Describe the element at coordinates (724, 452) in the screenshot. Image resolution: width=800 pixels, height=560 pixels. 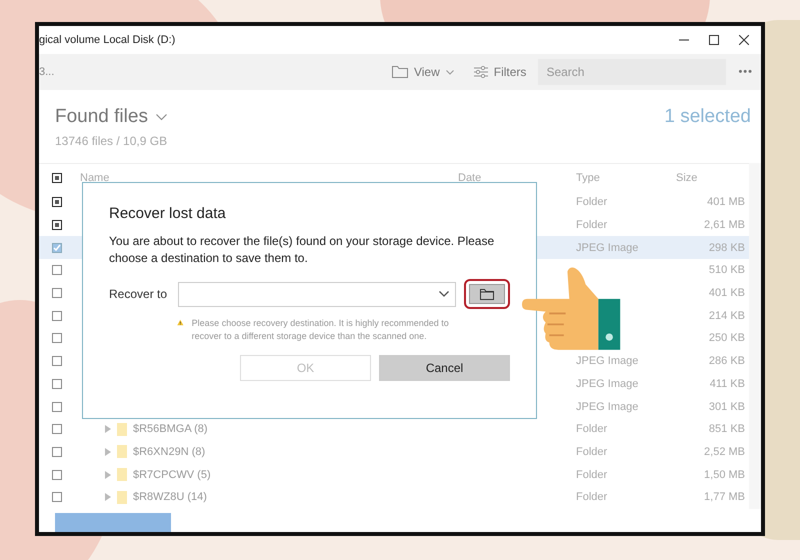
I see `file-size: 2,52 MB` at that location.